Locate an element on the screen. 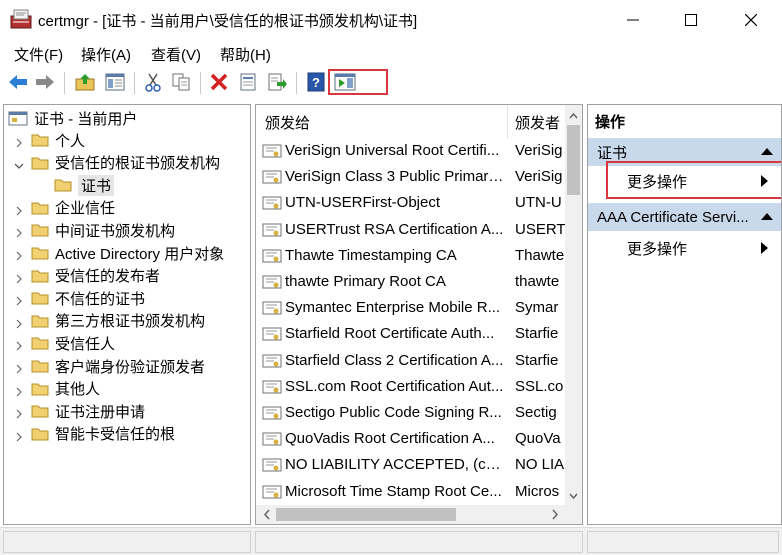 The height and width of the screenshot is (555, 782). close-button is located at coordinates (751, 20).